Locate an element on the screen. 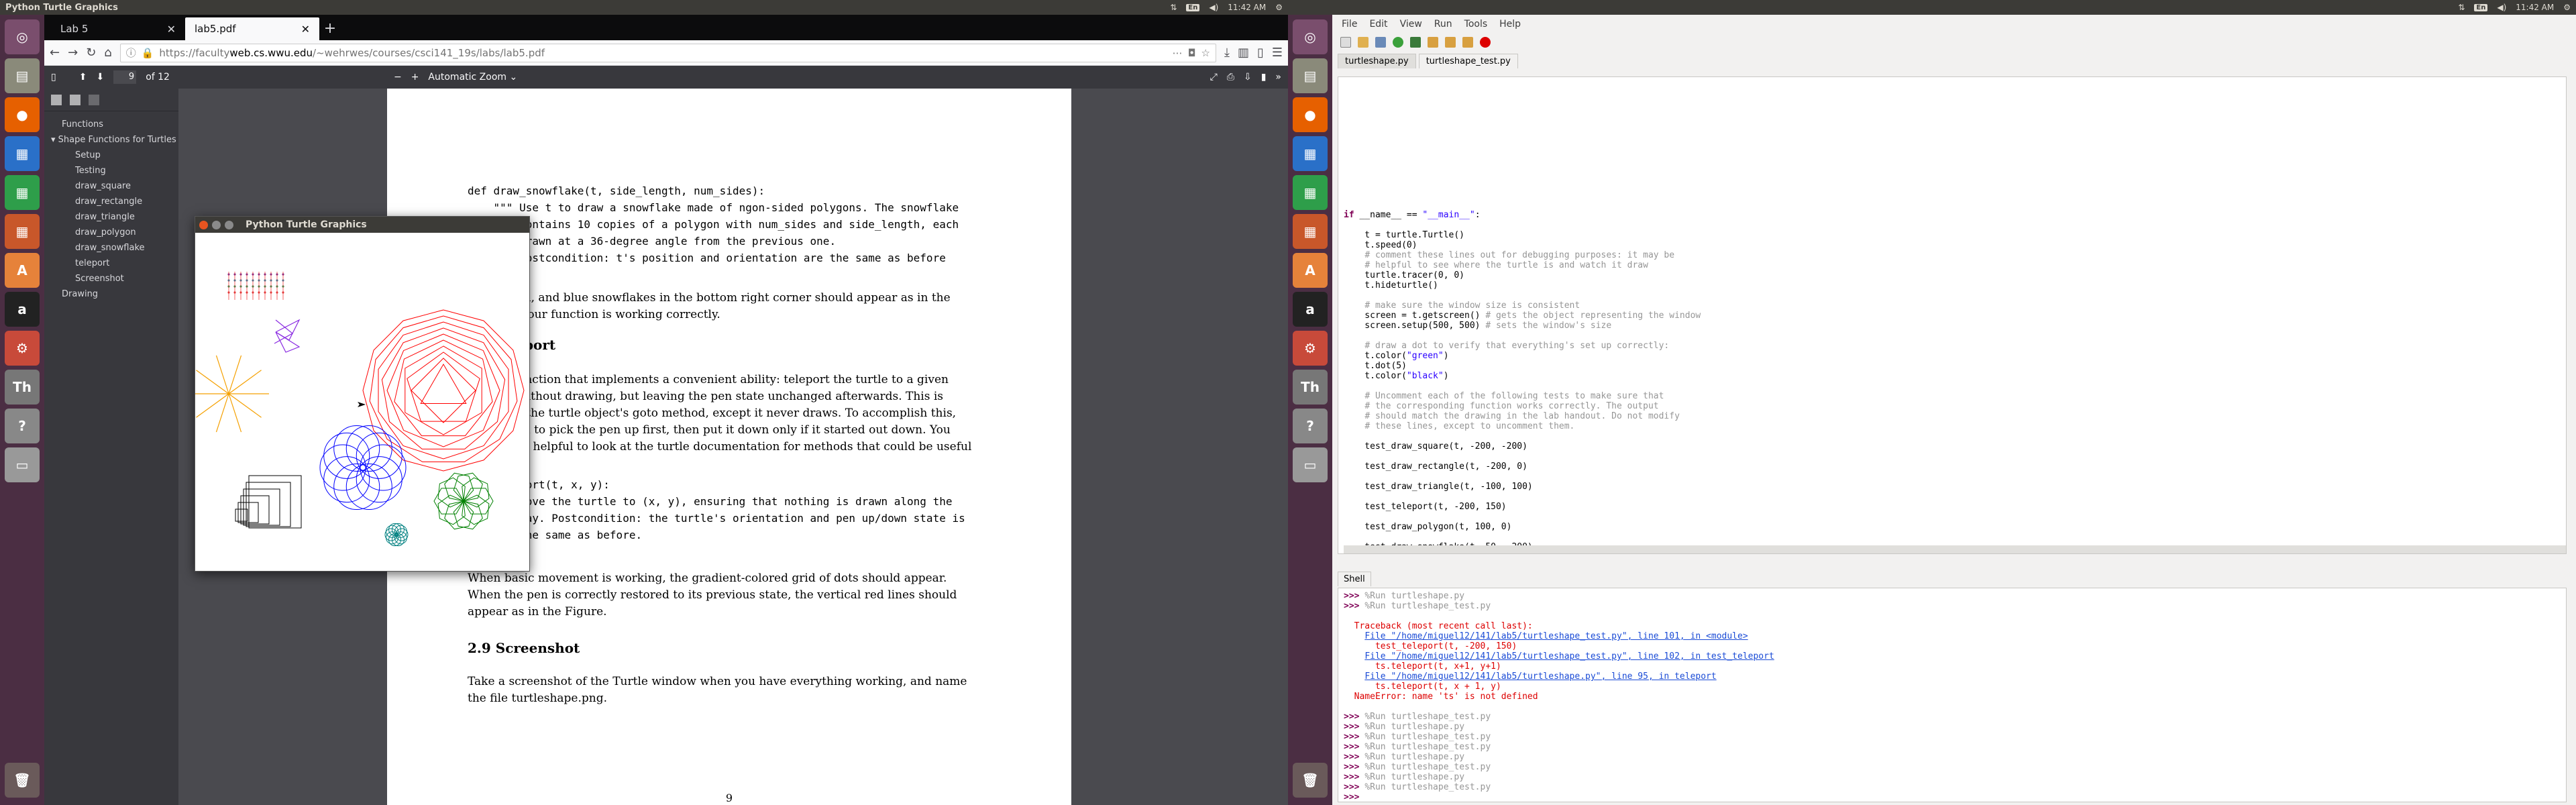 Image resolution: width=2576 pixels, height=805 pixels. reload-icon: ↻ is located at coordinates (91, 53).